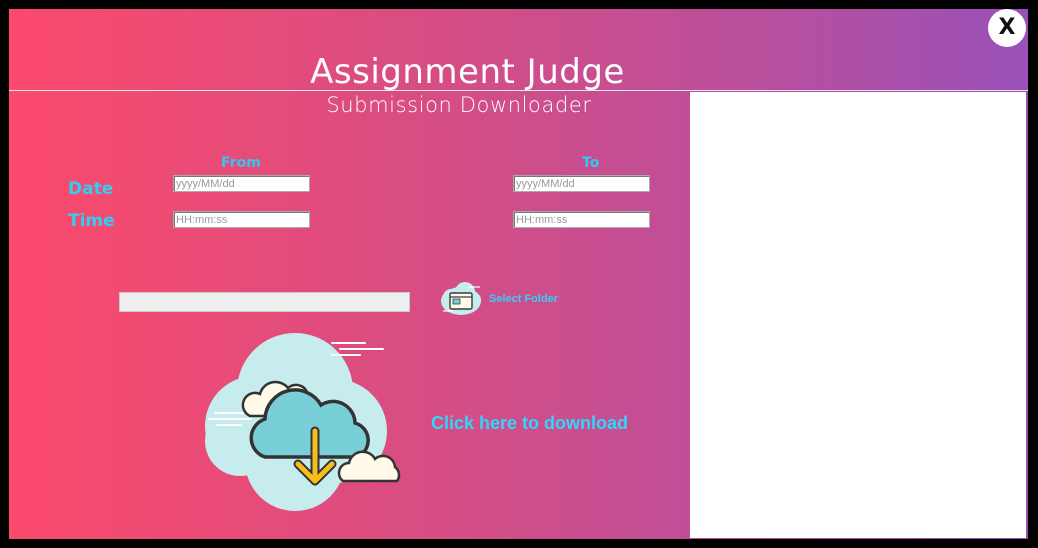  I want to click on from-header: From, so click(241, 163).